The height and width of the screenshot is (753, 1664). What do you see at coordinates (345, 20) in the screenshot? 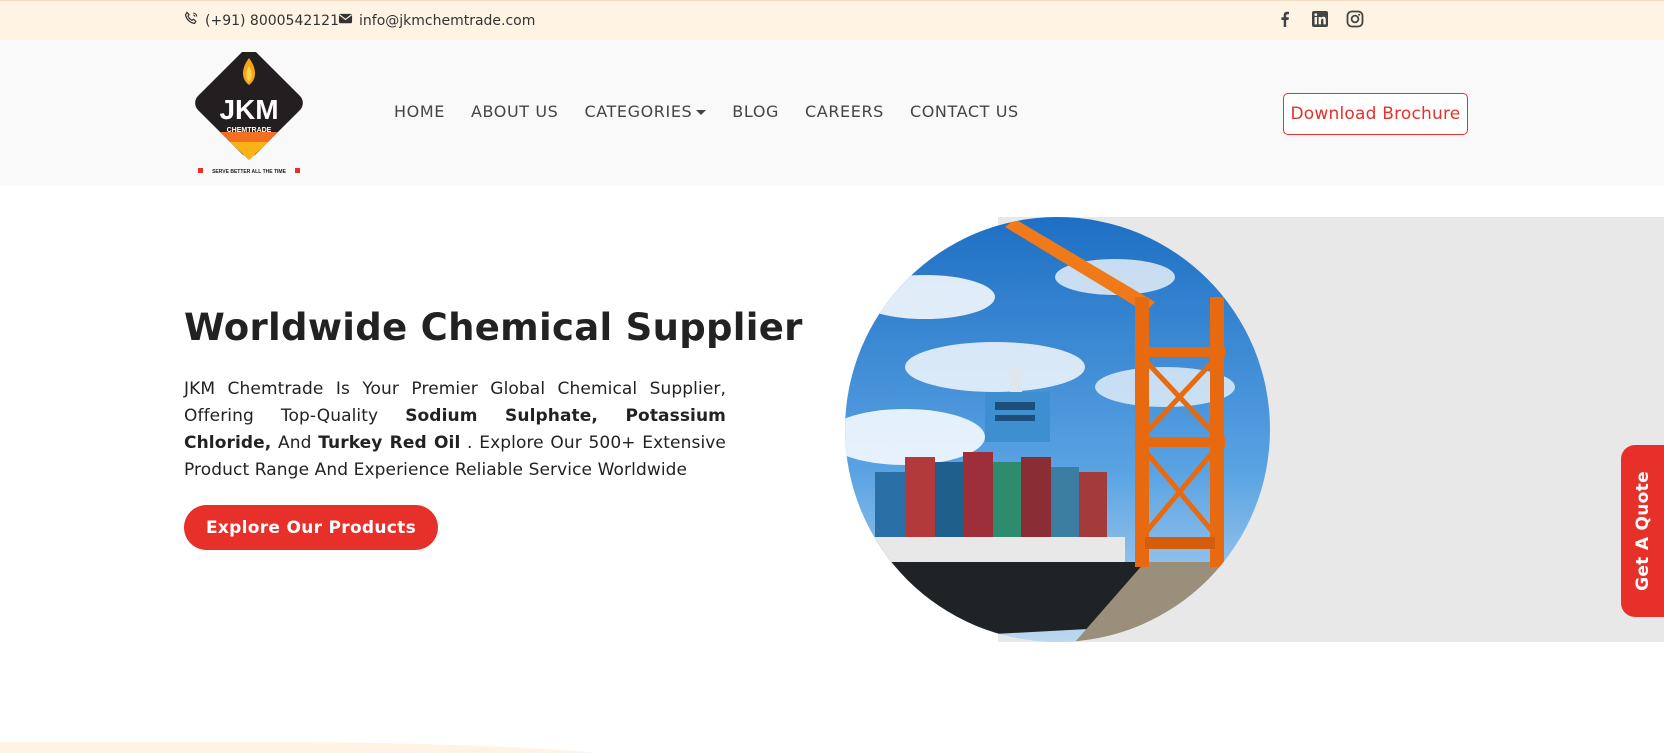
I see `envelope-icon` at bounding box center [345, 20].